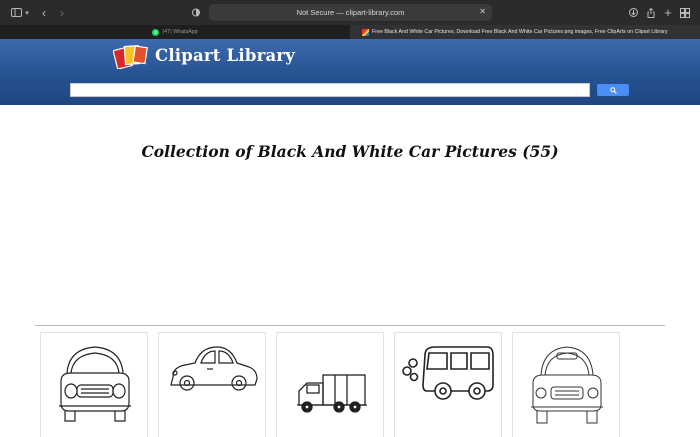 The width and height of the screenshot is (700, 437). What do you see at coordinates (16, 12) in the screenshot?
I see `sidebar-toggle-icon` at bounding box center [16, 12].